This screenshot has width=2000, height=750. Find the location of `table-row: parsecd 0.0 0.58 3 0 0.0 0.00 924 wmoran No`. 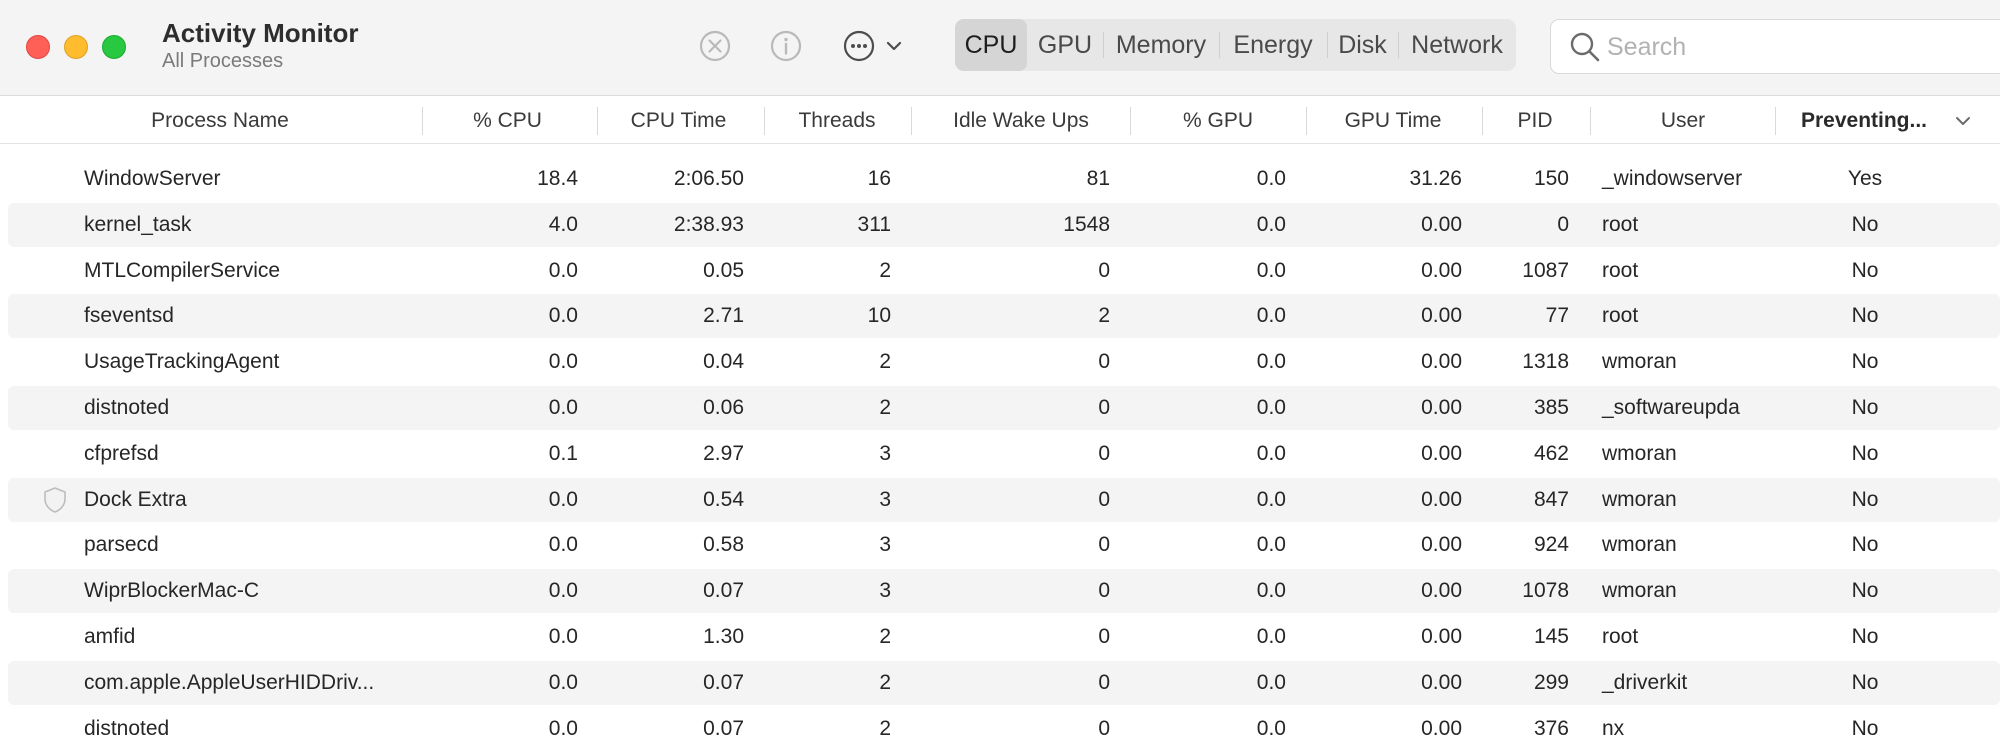

table-row: parsecd 0.0 0.58 3 0 0.0 0.00 924 wmoran No is located at coordinates (1004, 545).